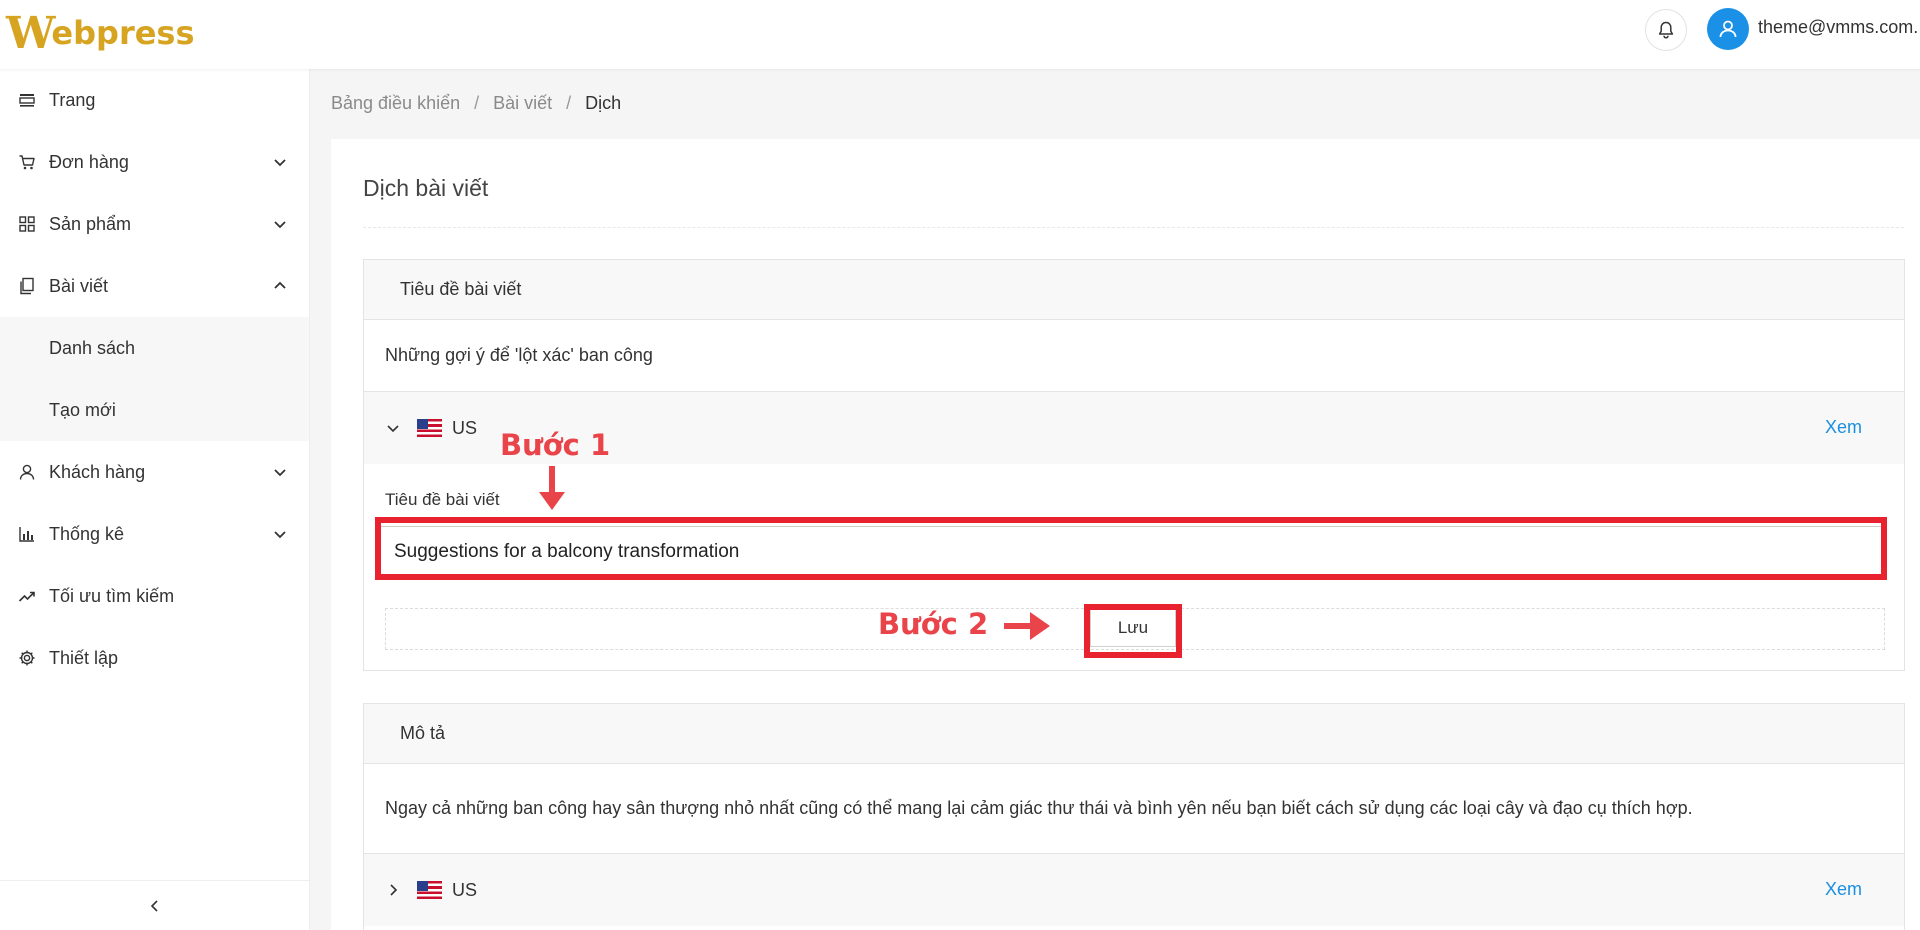 This screenshot has width=1920, height=930. Describe the element at coordinates (27, 596) in the screenshot. I see `trend-icon` at that location.